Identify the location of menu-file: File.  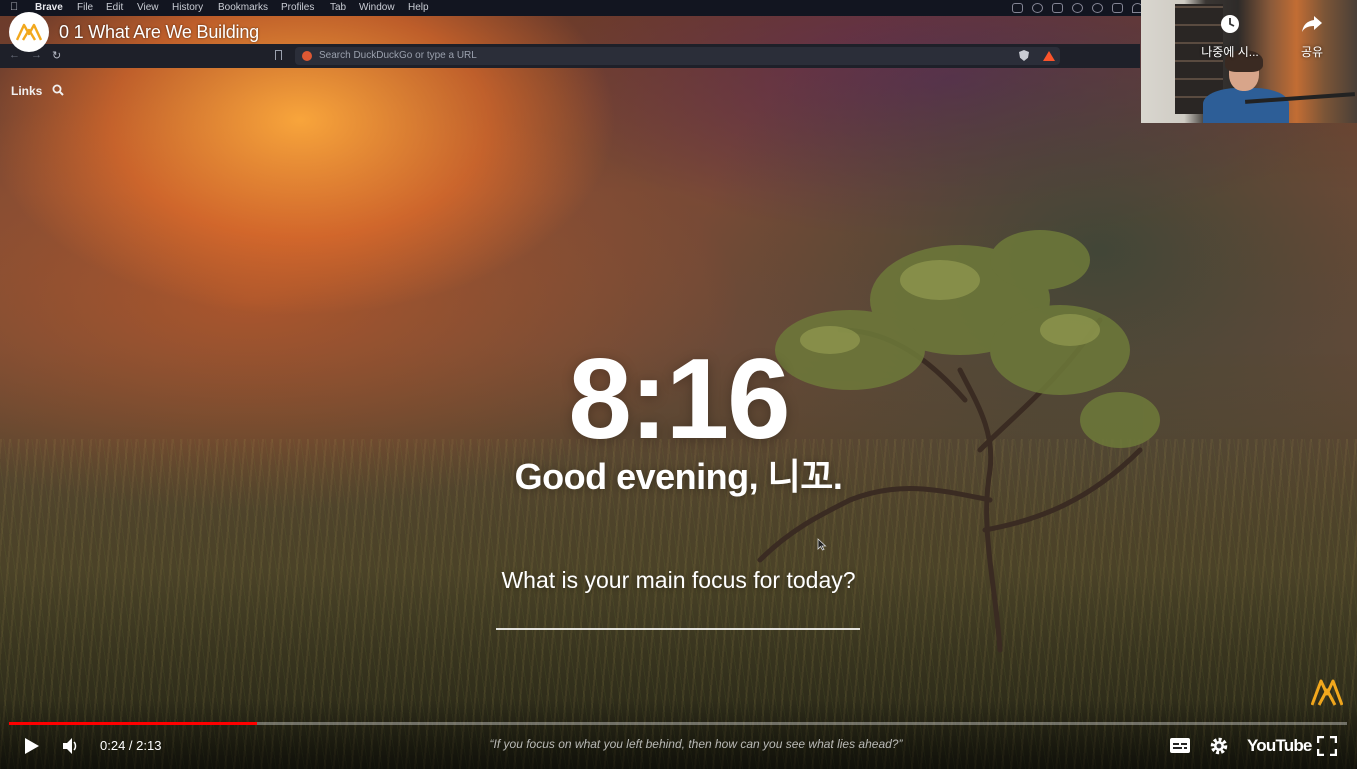
(85, 8).